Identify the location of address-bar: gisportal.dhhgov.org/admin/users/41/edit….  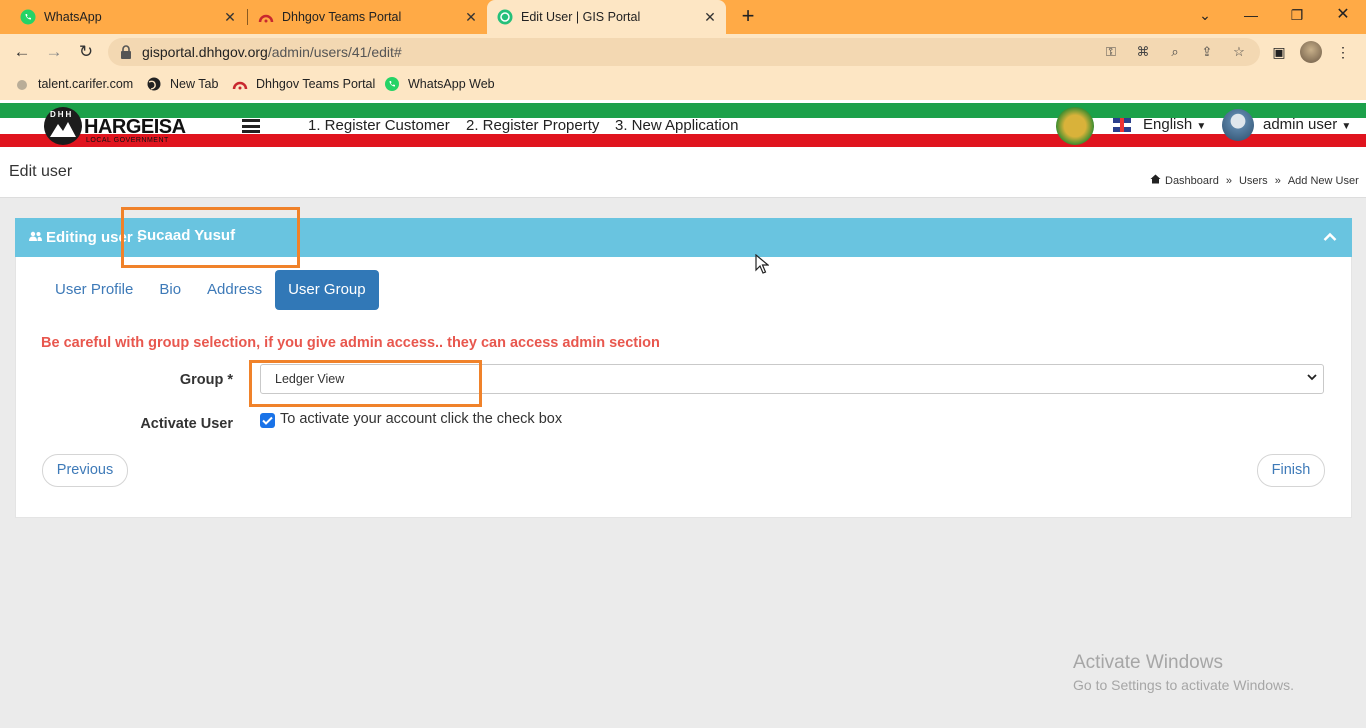
(684, 52).